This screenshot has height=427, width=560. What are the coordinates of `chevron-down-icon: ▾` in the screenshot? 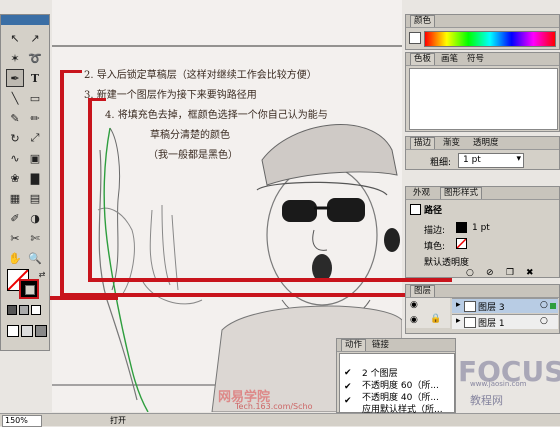 It's located at (518, 159).